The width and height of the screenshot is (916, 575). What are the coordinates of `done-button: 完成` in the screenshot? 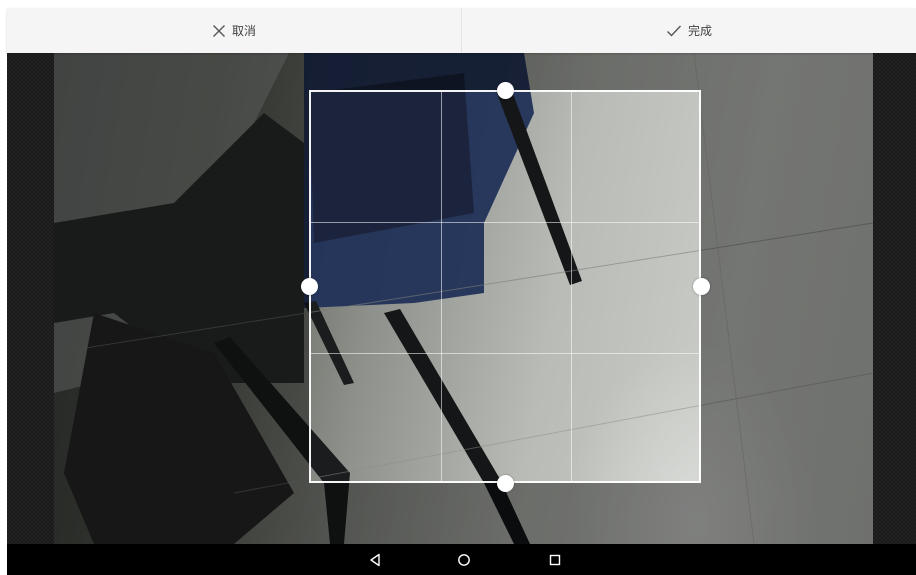 It's located at (688, 30).